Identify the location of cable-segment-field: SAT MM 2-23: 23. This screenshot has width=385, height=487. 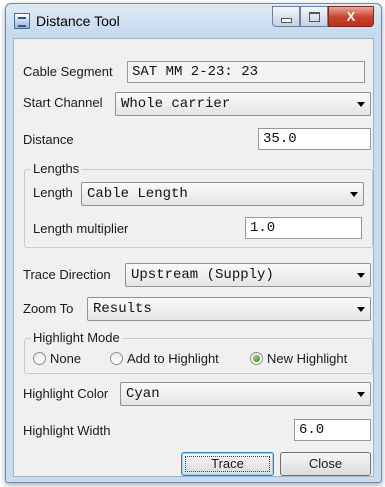
(246, 72).